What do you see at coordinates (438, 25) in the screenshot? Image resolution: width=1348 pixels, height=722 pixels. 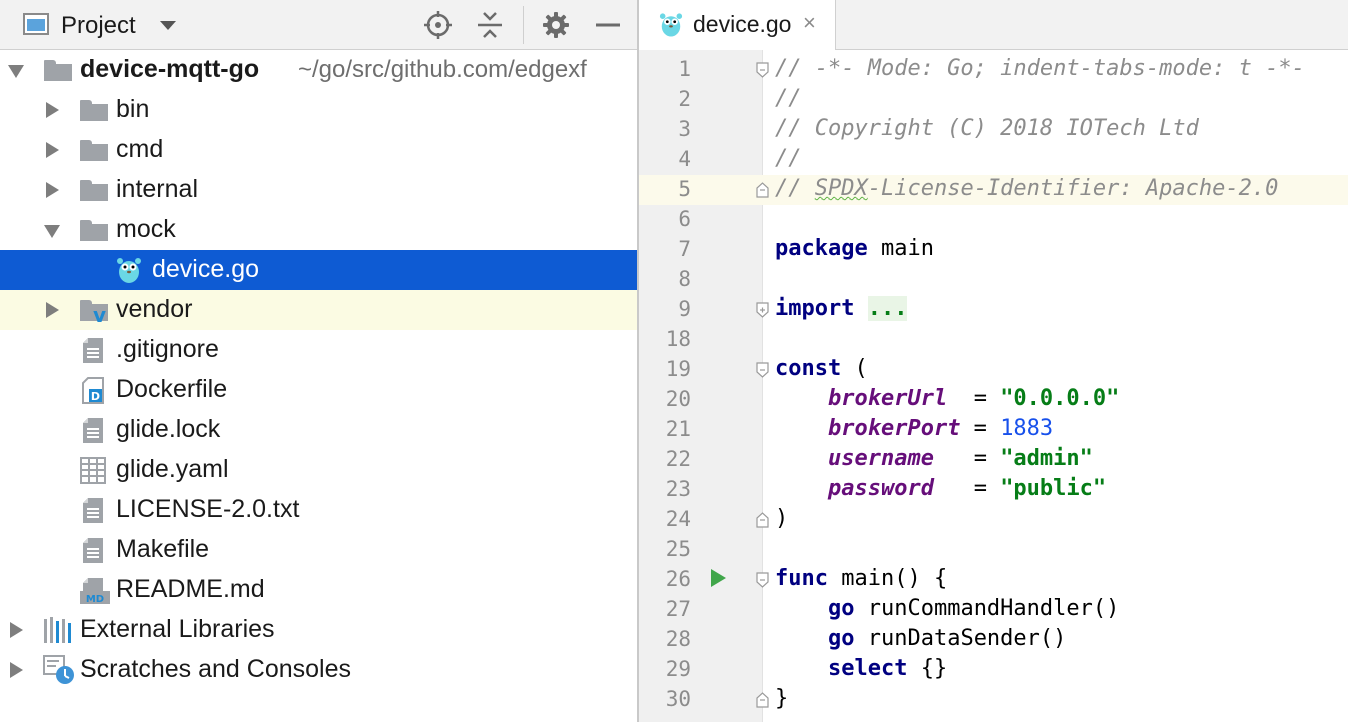 I see `locate-icon` at bounding box center [438, 25].